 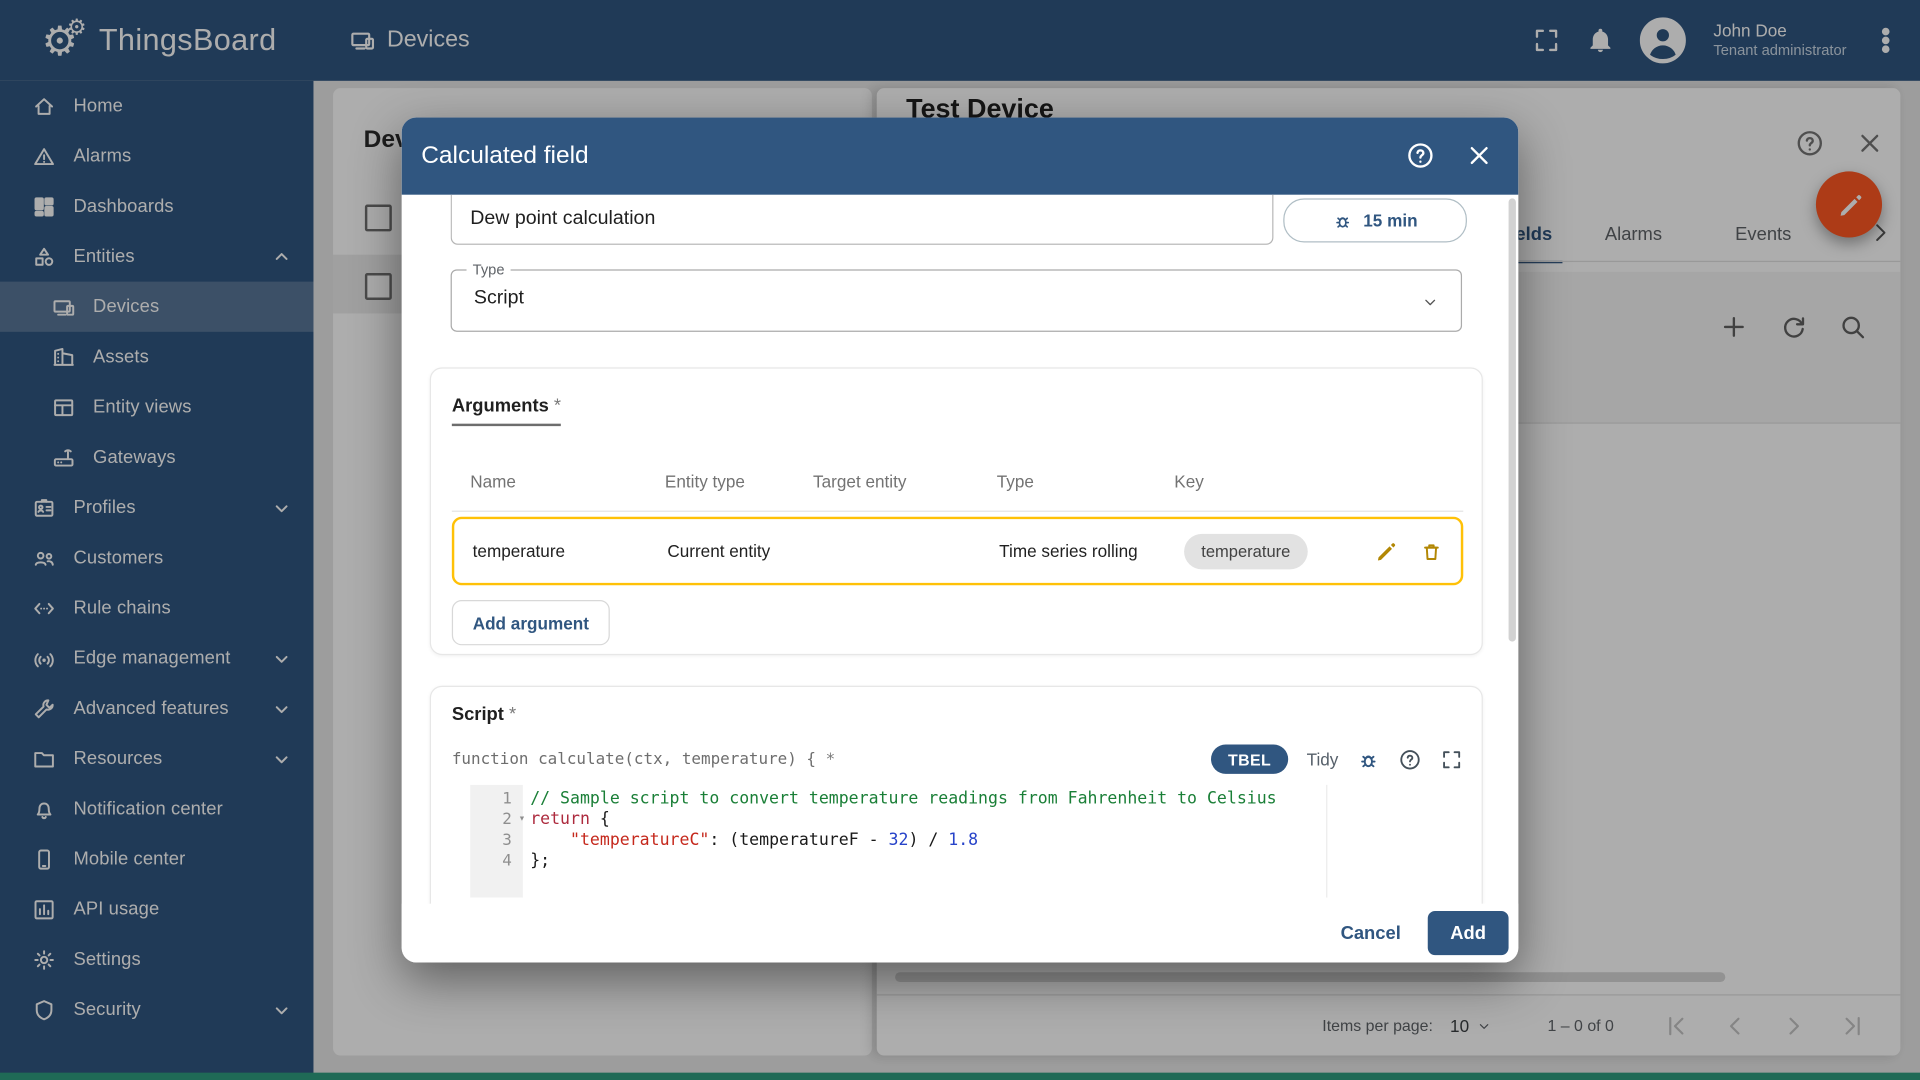 What do you see at coordinates (1420, 155) in the screenshot?
I see `help-icon` at bounding box center [1420, 155].